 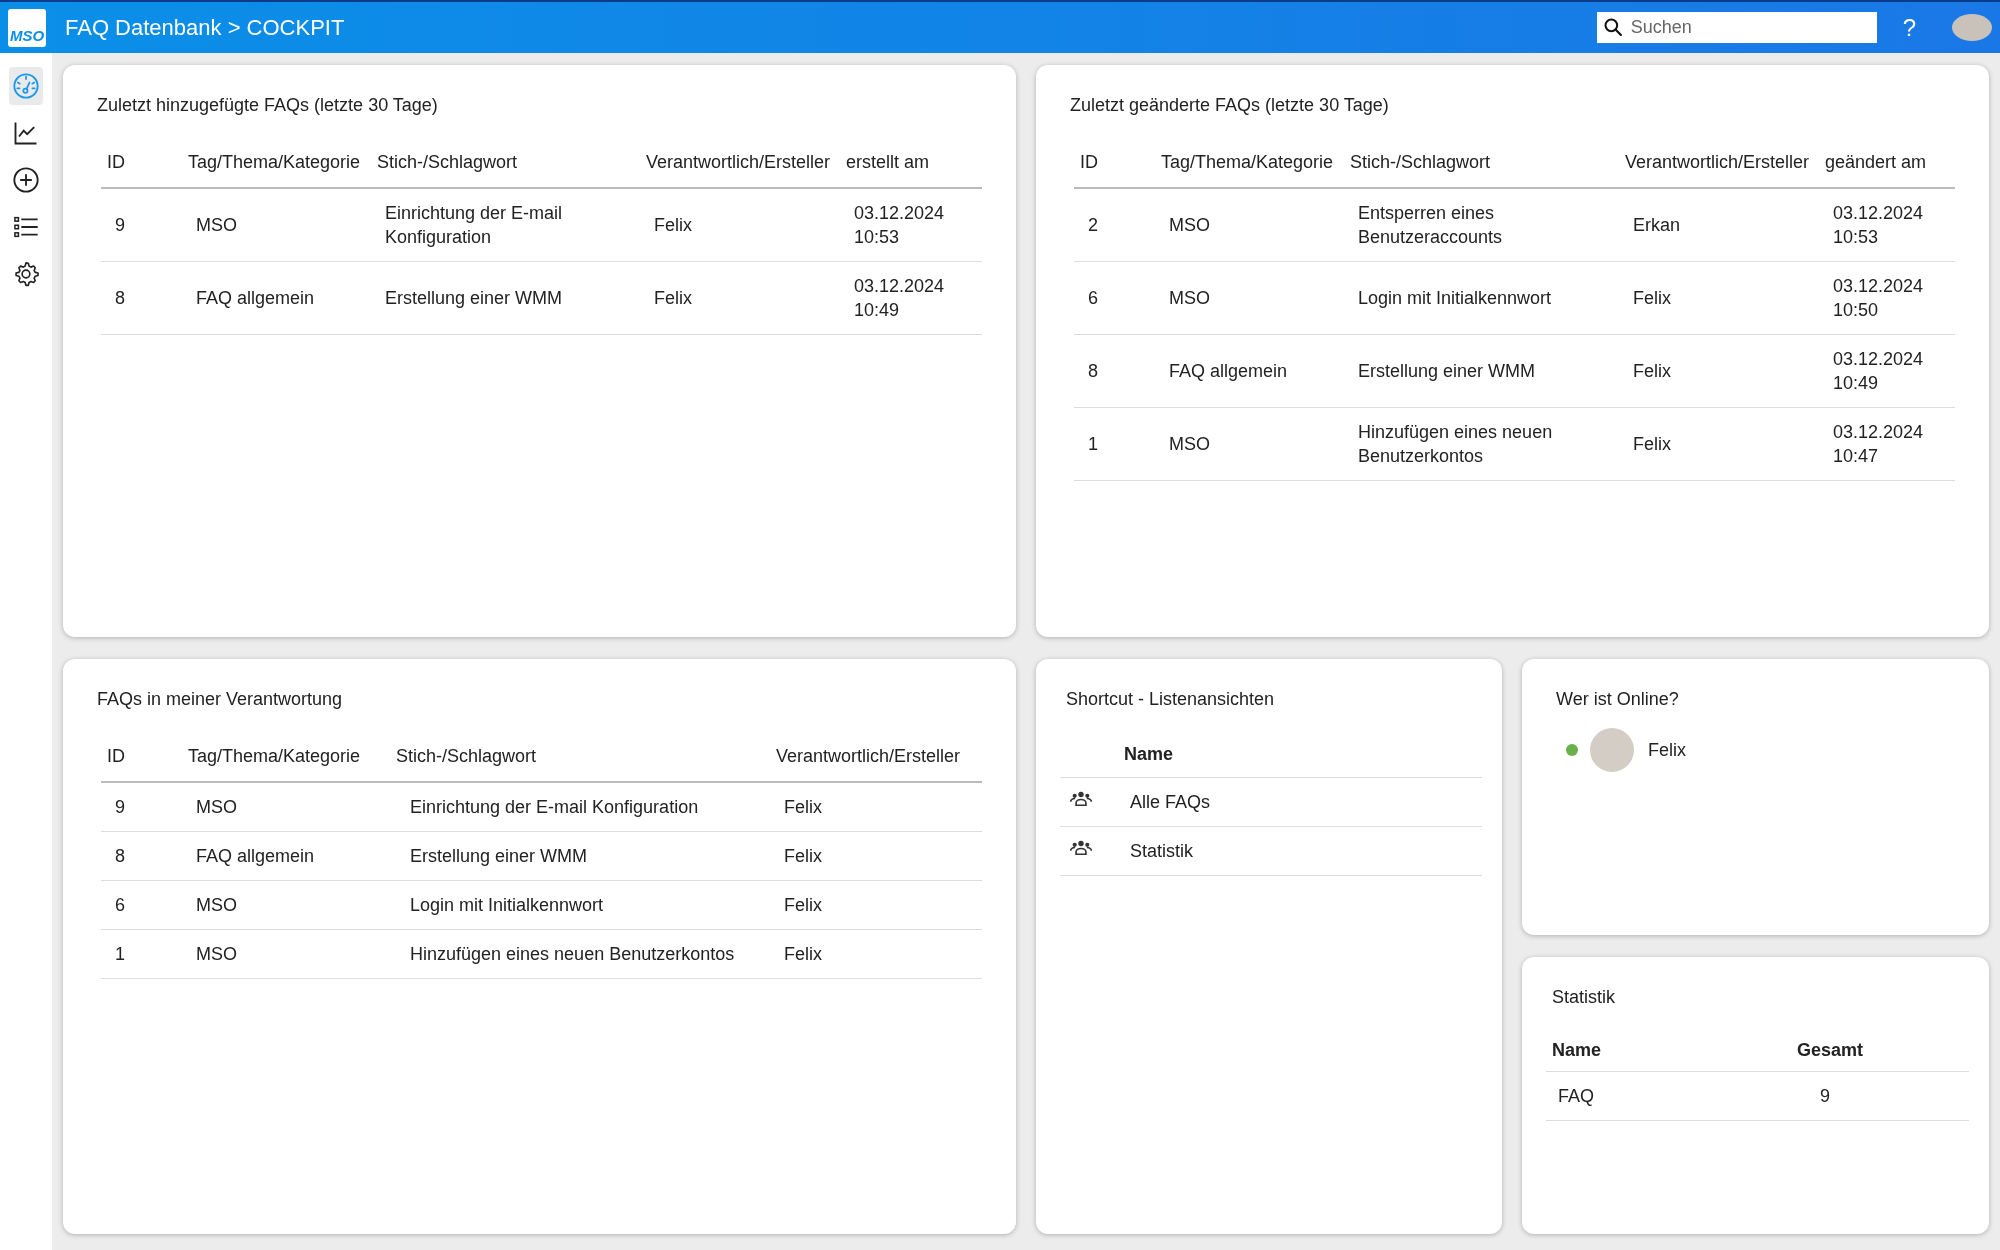 What do you see at coordinates (1584, 997) in the screenshot?
I see `card-title: Statistik` at bounding box center [1584, 997].